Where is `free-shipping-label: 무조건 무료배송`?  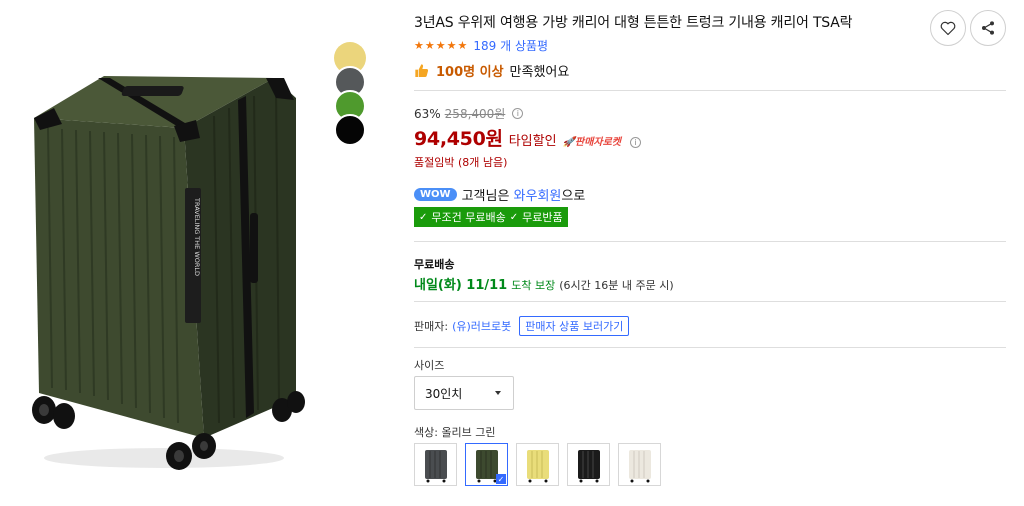
free-shipping-label: 무조건 무료배송 is located at coordinates (468, 217).